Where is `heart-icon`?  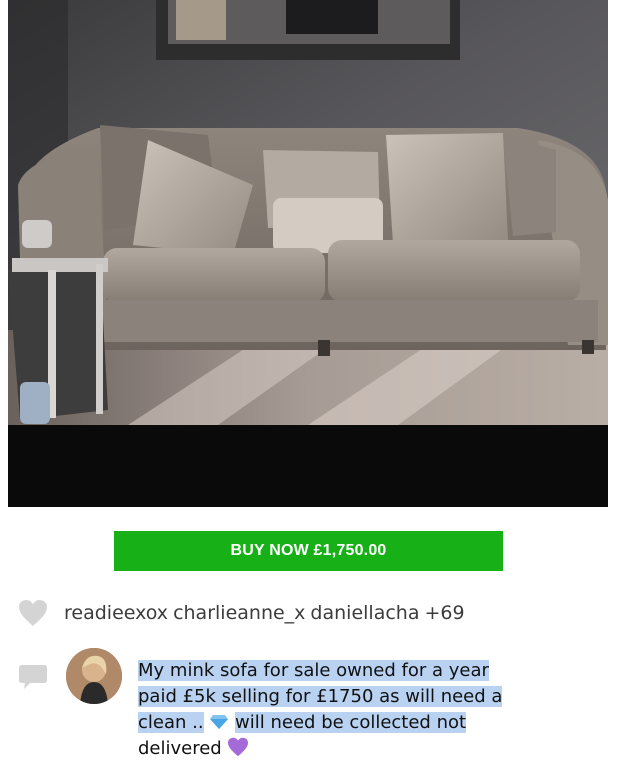
heart-icon is located at coordinates (33, 613).